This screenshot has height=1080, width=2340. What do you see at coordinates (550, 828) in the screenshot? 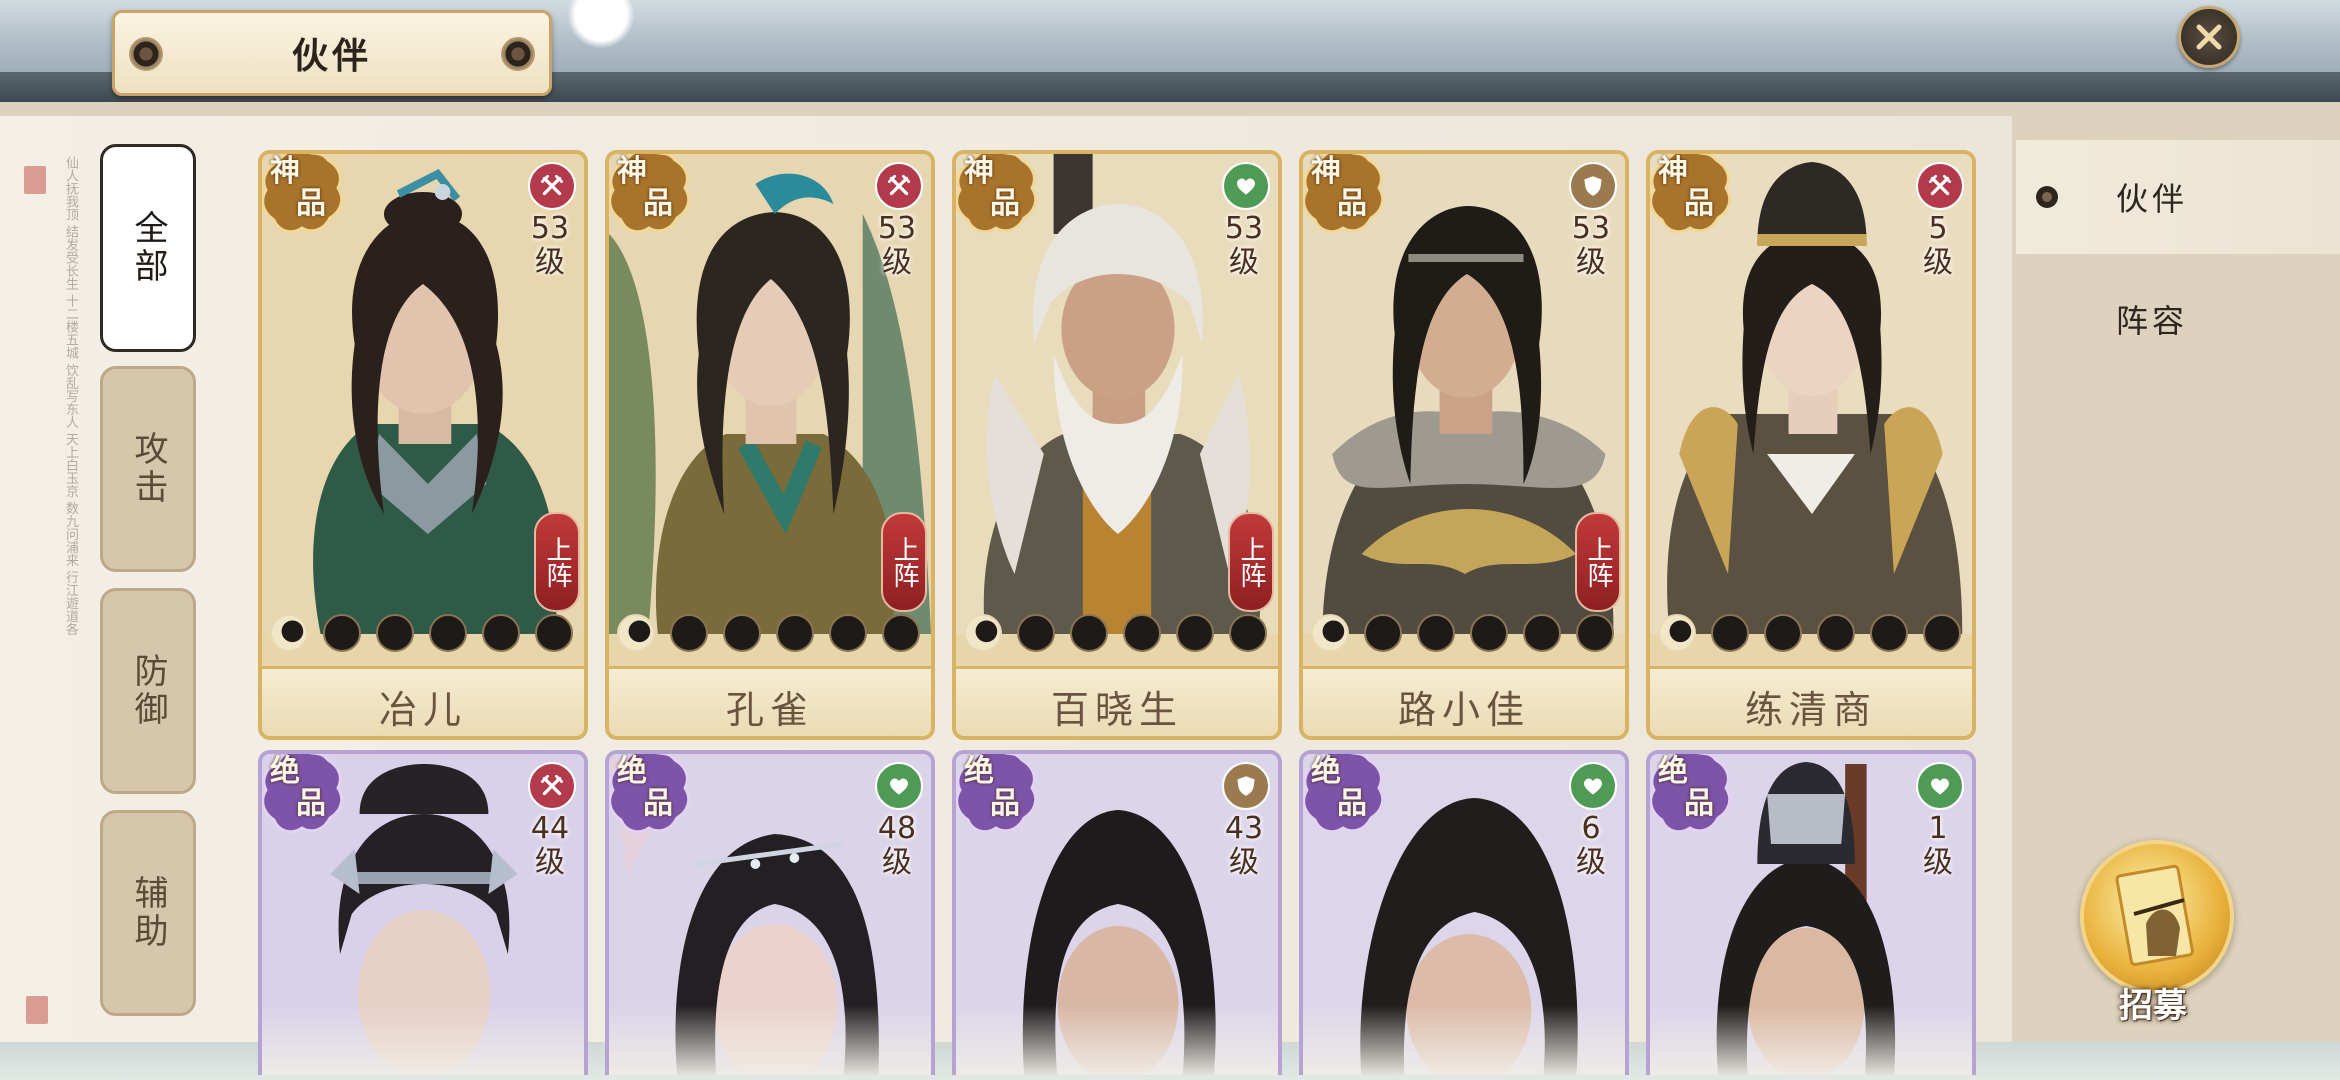
I see `level-value: 44` at bounding box center [550, 828].